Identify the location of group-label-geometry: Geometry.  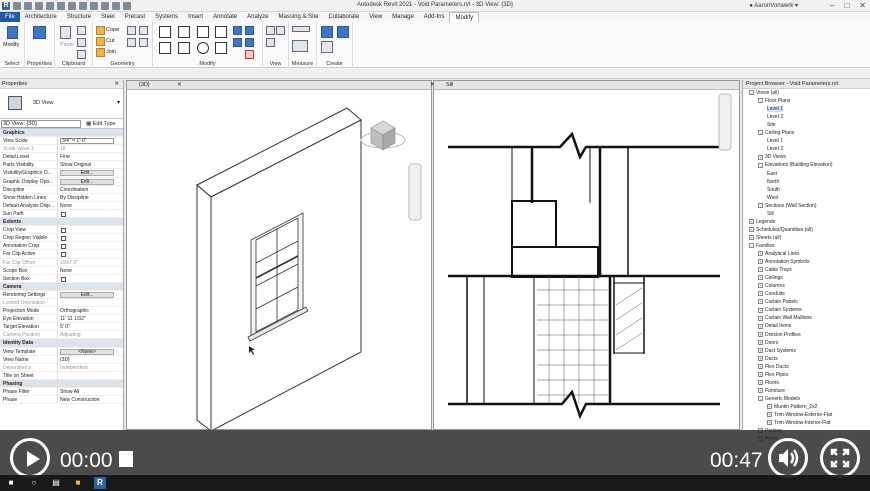
(122, 64).